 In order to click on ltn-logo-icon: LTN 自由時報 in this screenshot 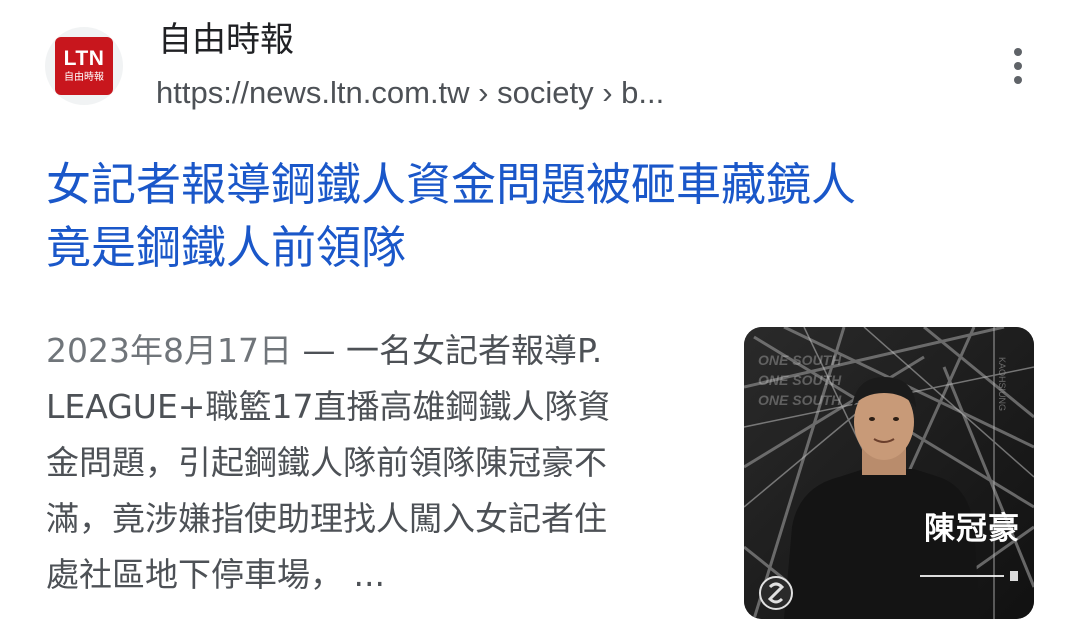, I will do `click(84, 66)`.